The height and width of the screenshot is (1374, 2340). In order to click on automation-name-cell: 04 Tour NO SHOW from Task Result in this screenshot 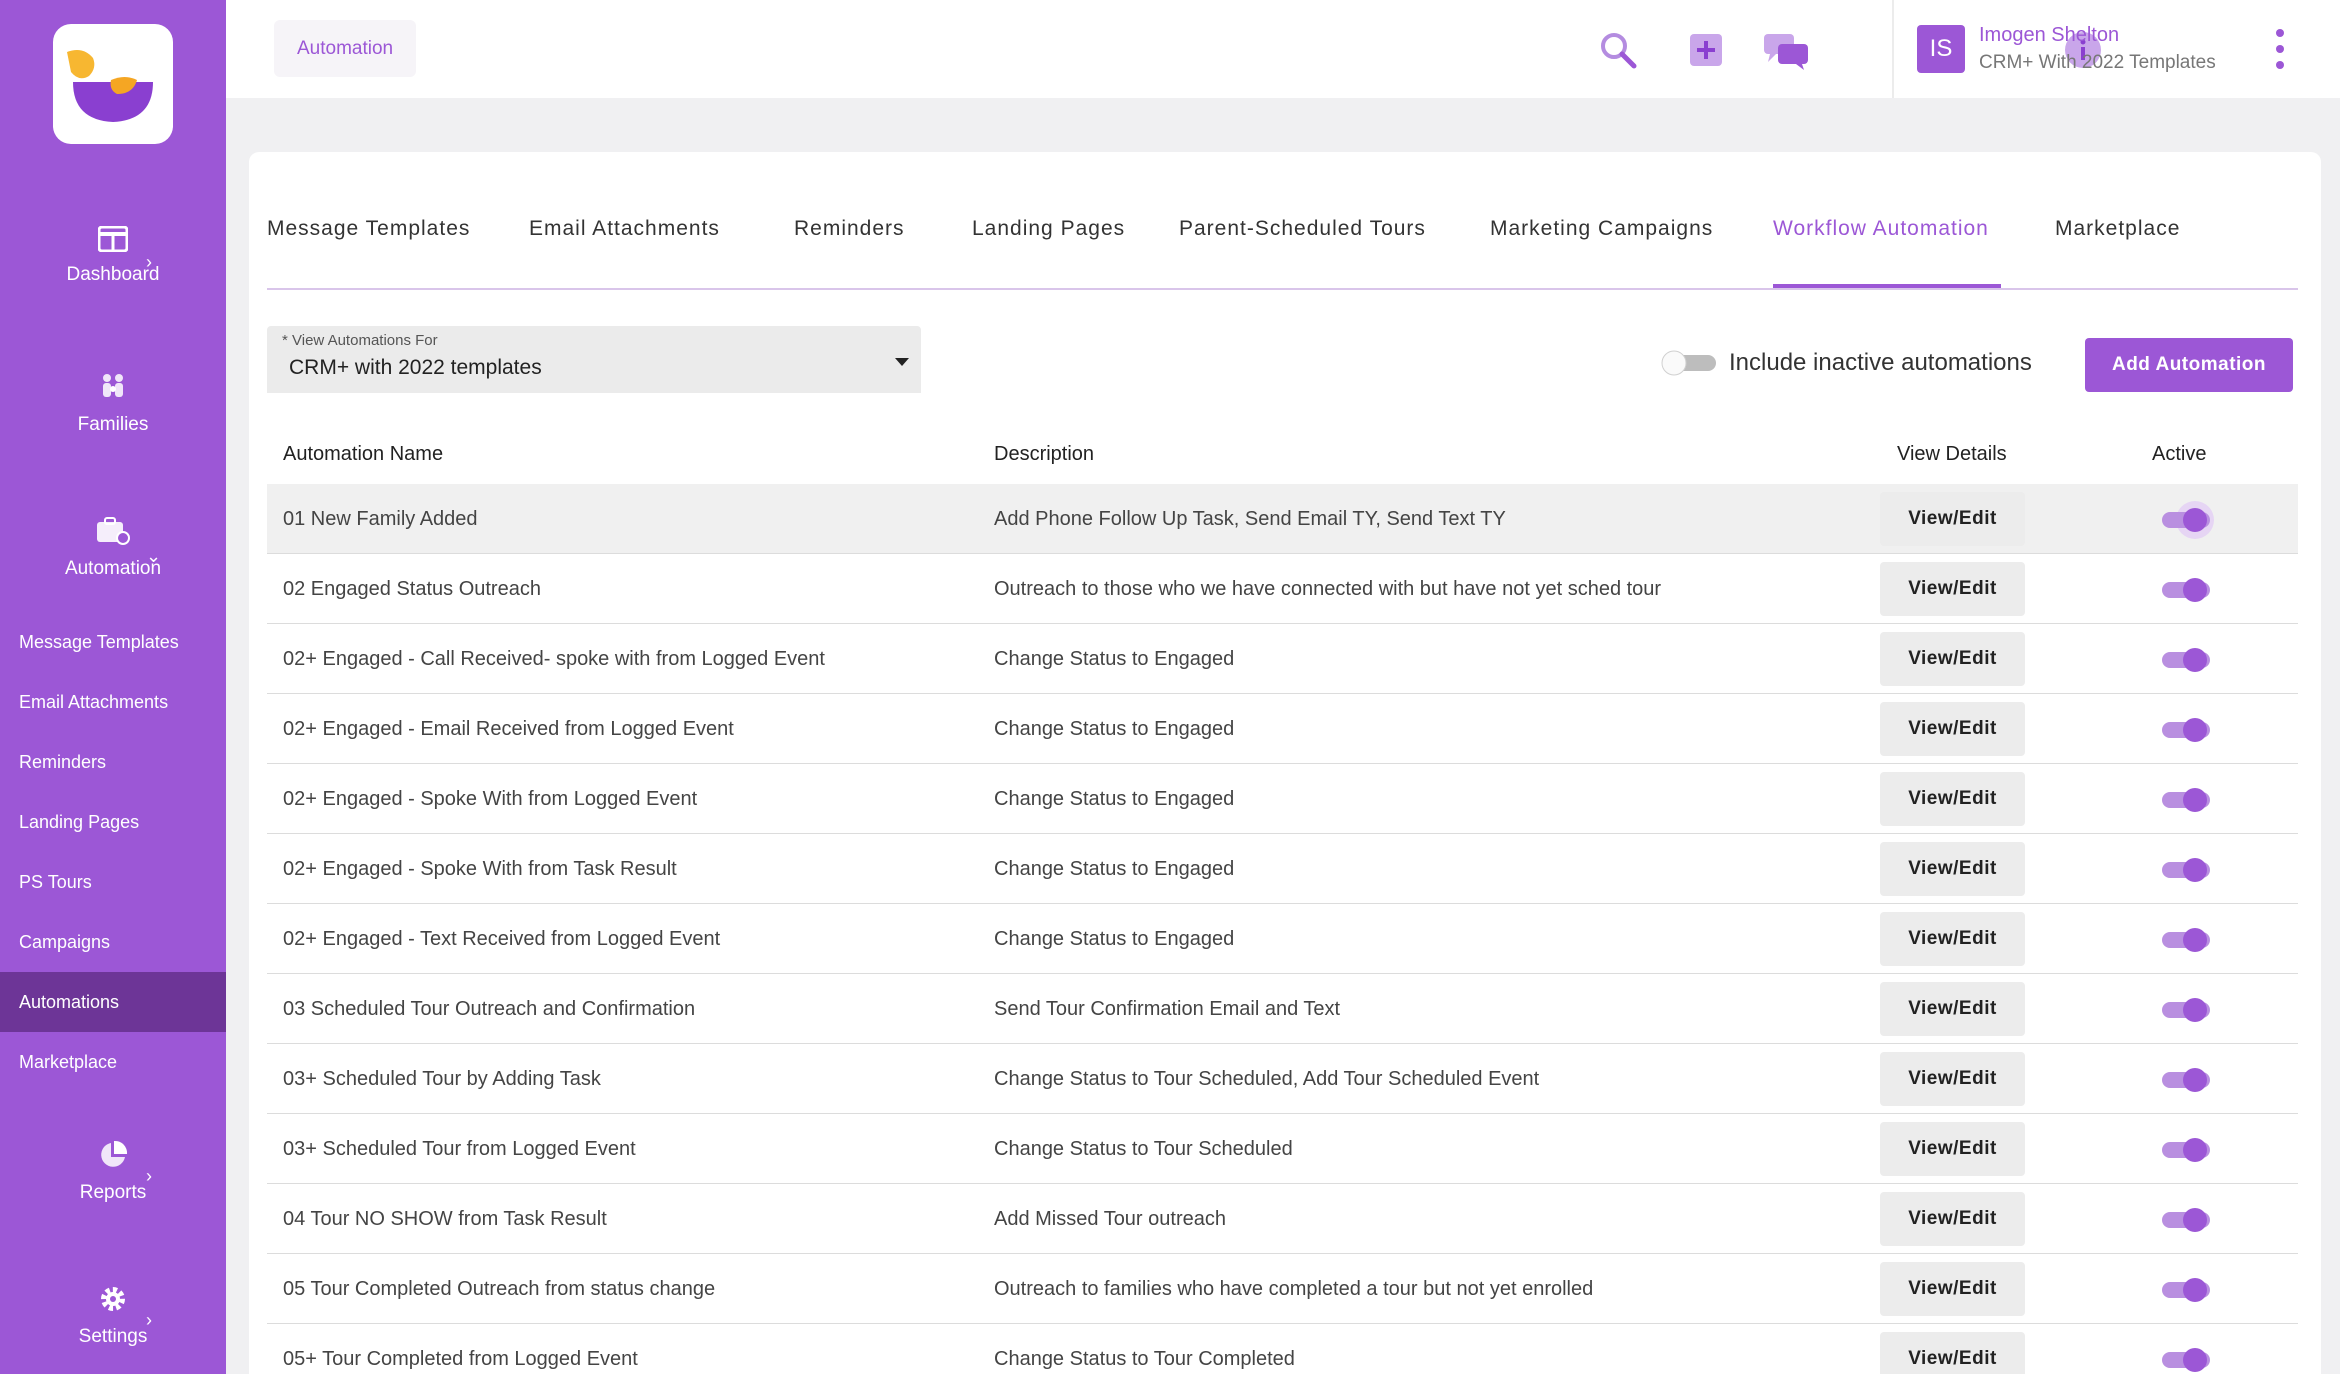, I will do `click(445, 1219)`.